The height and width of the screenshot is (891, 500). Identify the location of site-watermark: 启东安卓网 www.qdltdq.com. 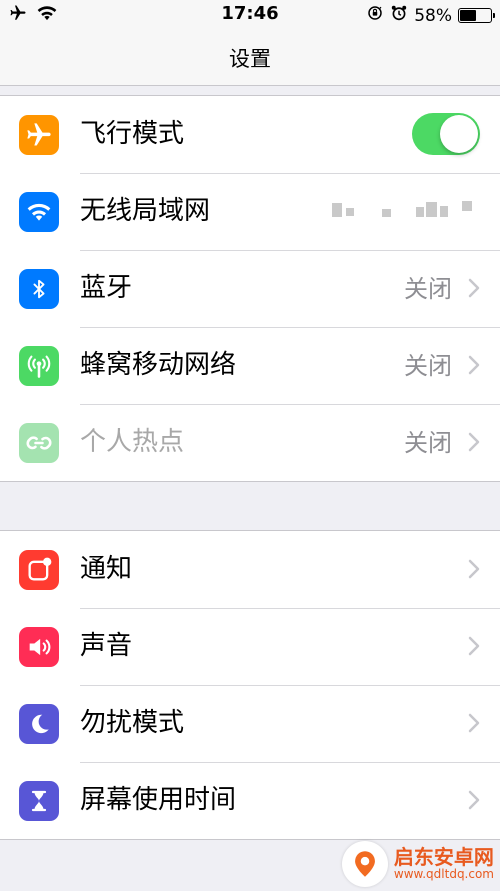
(417, 864).